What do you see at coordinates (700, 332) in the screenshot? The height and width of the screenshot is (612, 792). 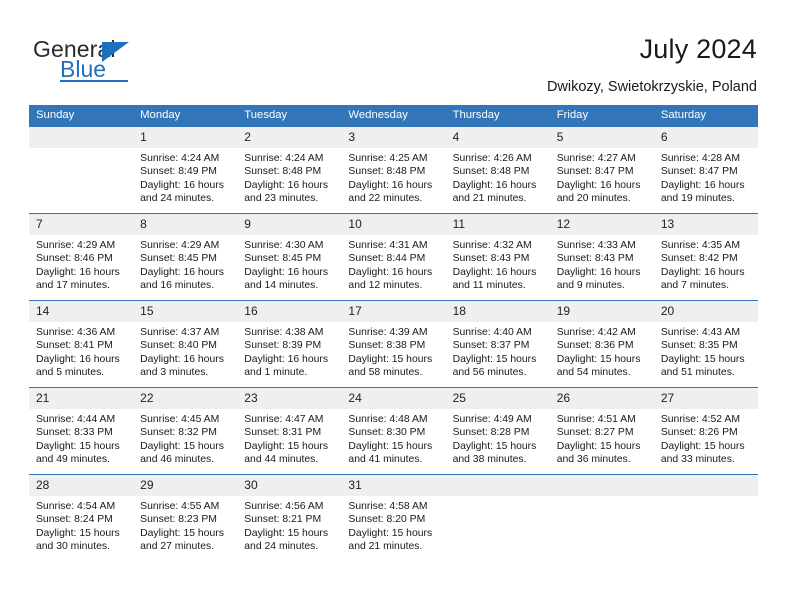 I see `day-sunrise-text: Sunrise: 4:43 AM` at bounding box center [700, 332].